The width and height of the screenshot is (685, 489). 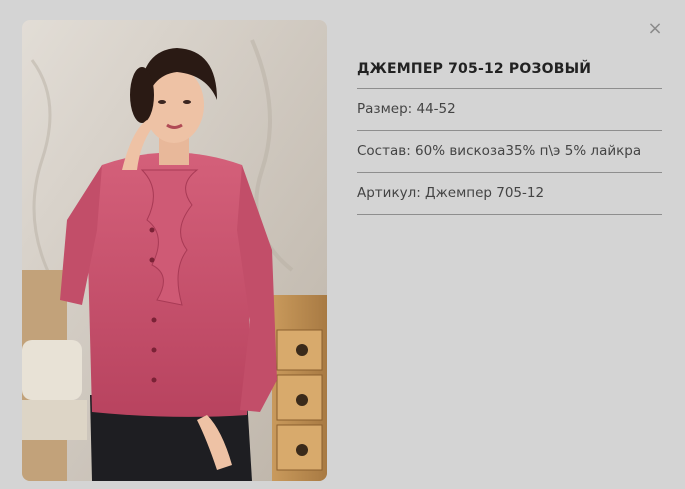 I want to click on close-icon: ×, so click(x=655, y=29).